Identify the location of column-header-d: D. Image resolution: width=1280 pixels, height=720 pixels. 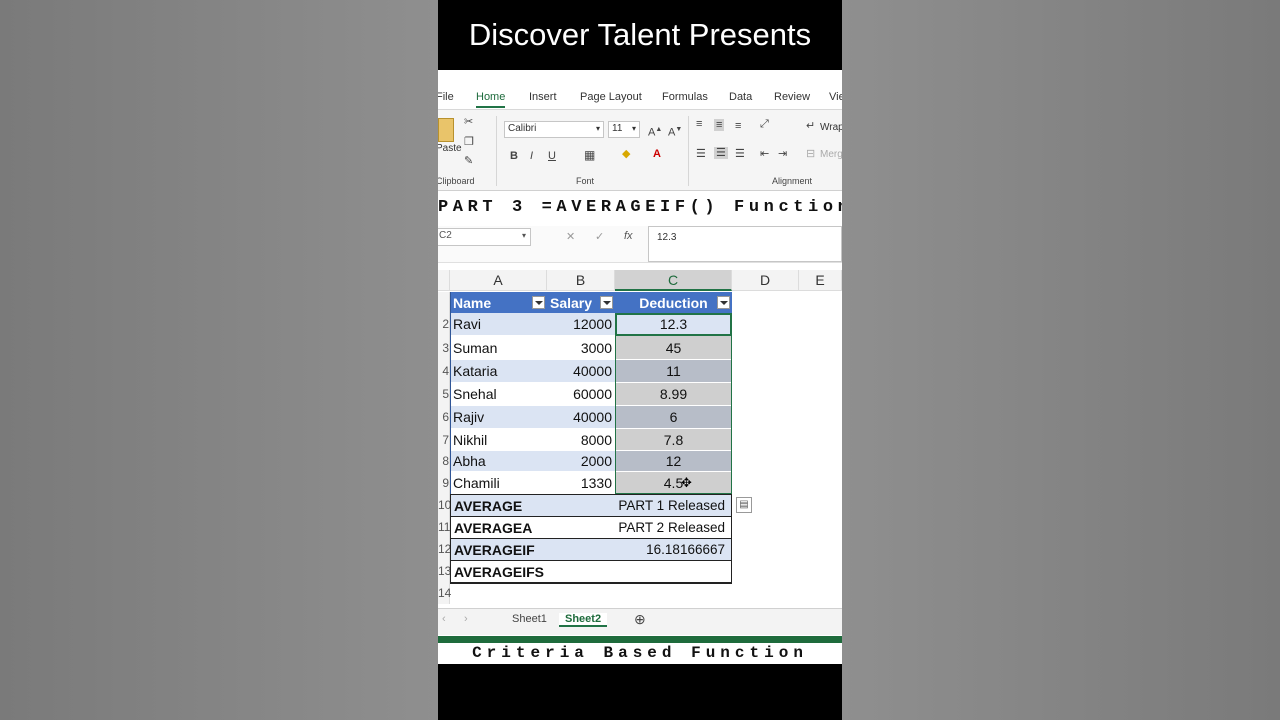
(765, 280).